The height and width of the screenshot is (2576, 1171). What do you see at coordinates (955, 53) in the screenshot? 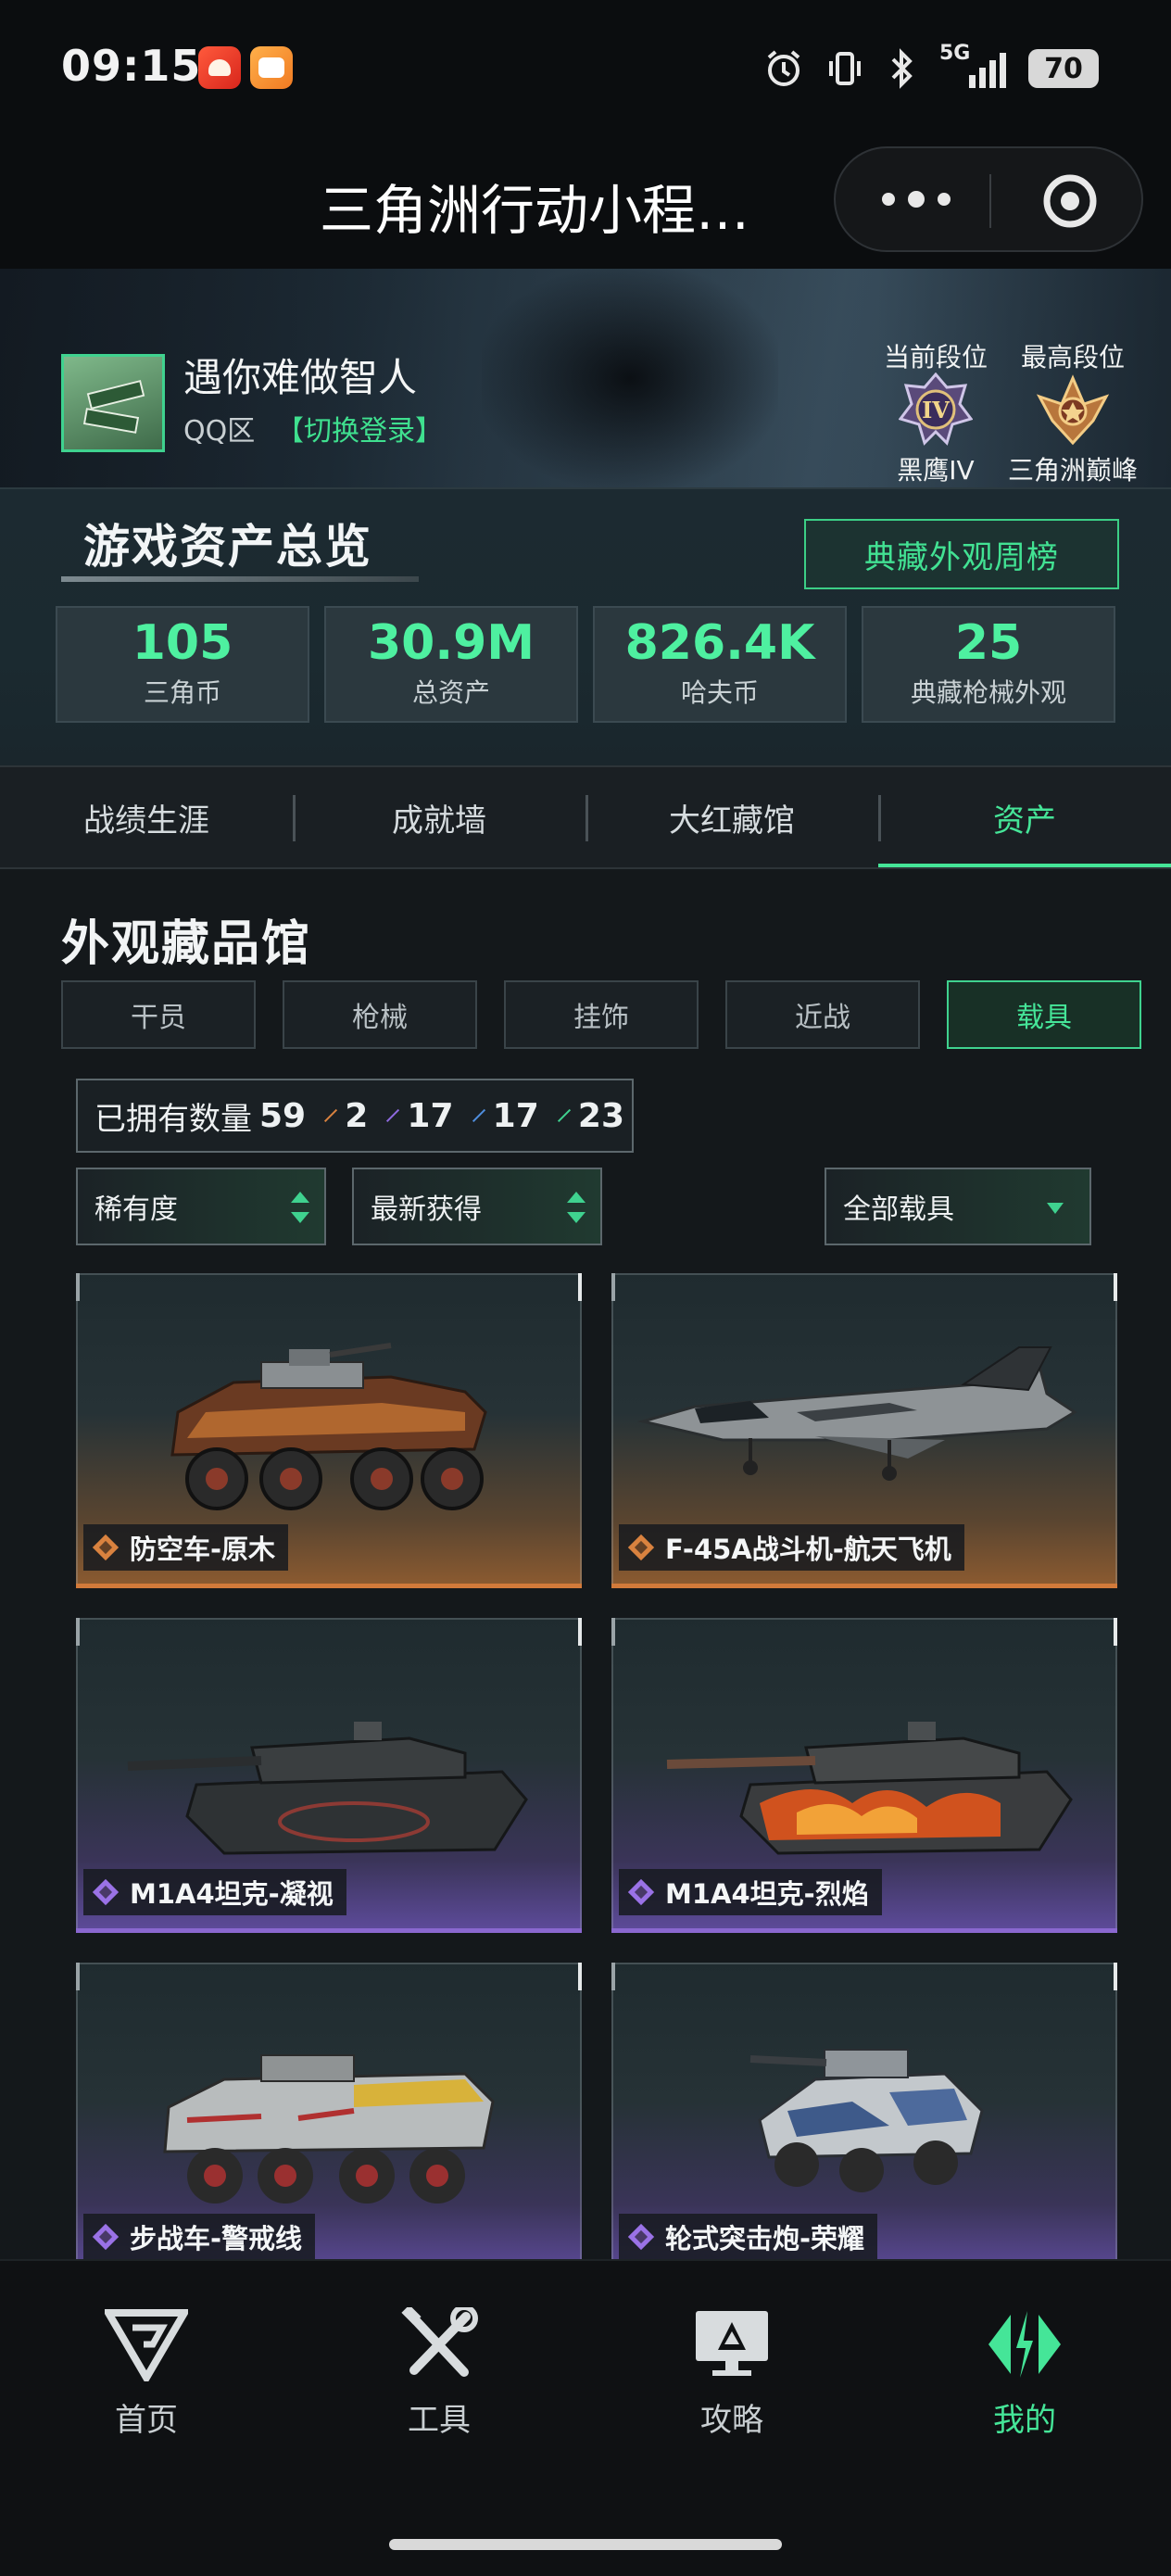
I see `network-label: 5G` at bounding box center [955, 53].